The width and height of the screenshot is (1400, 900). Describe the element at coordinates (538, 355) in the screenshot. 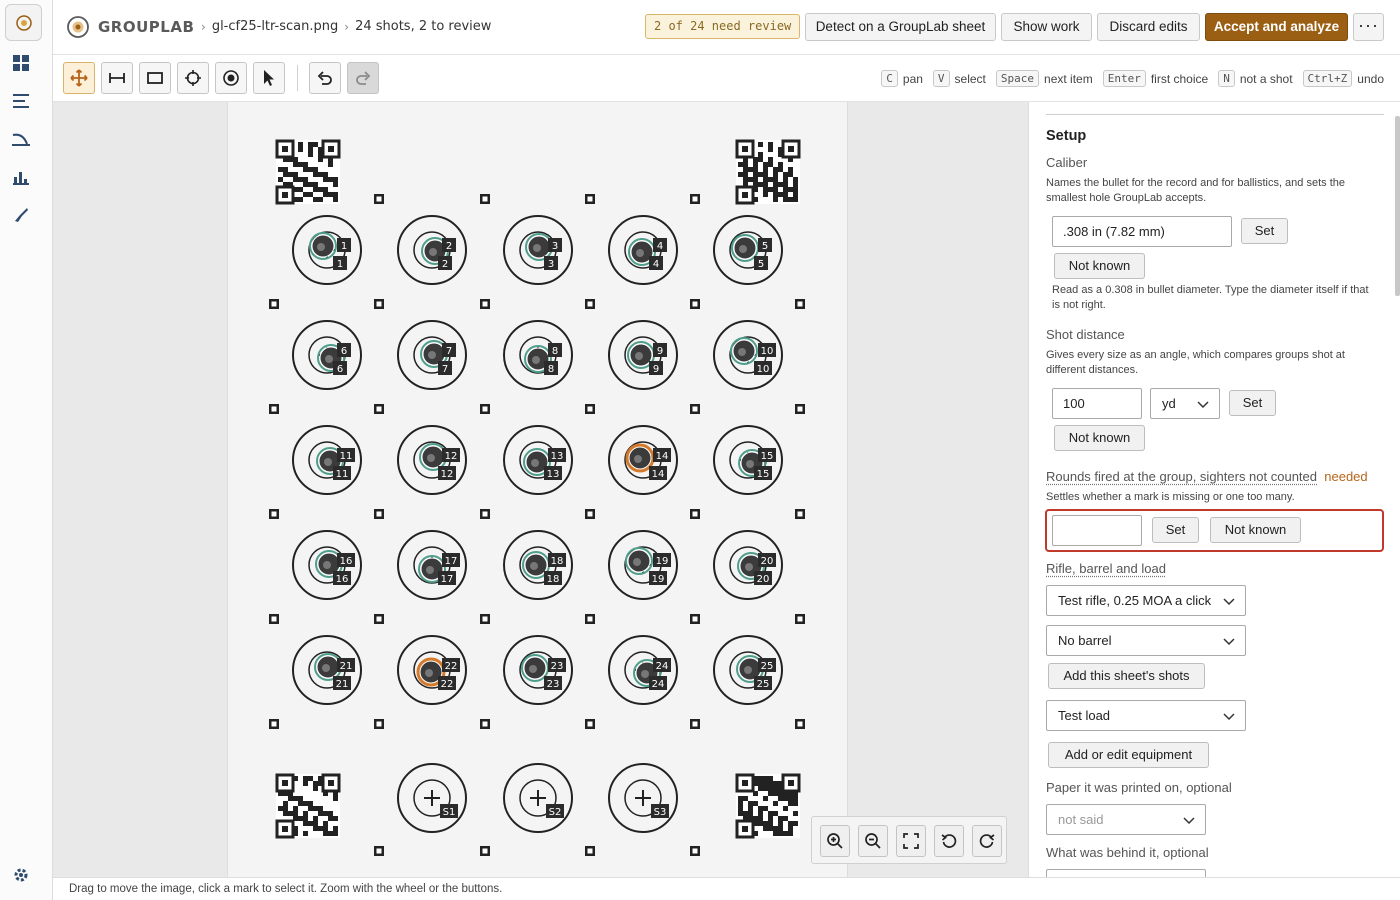

I see `group-target: 88` at that location.